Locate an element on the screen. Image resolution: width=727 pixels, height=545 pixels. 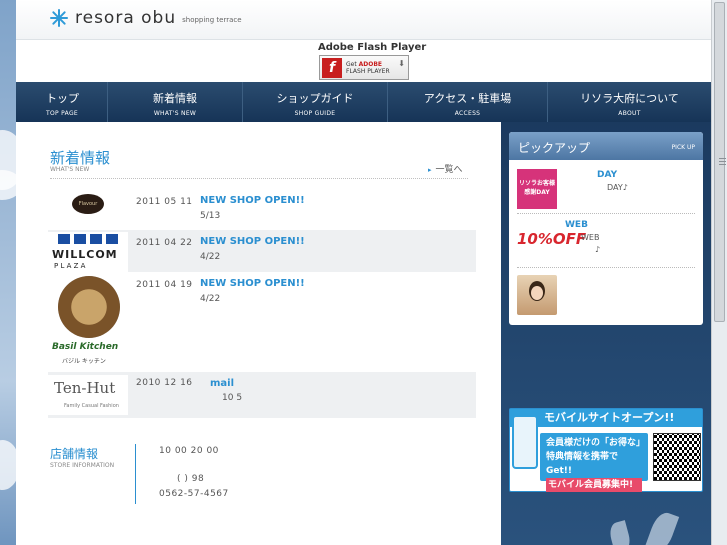
nav-sublabel: ABOUT is located at coordinates (629, 113).